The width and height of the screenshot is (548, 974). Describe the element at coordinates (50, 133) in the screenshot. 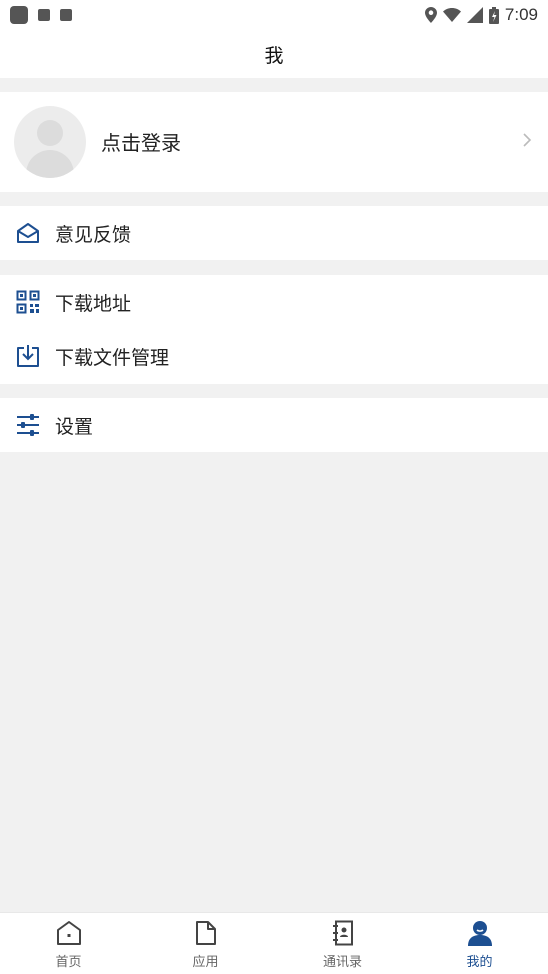

I see `avatar-head` at that location.